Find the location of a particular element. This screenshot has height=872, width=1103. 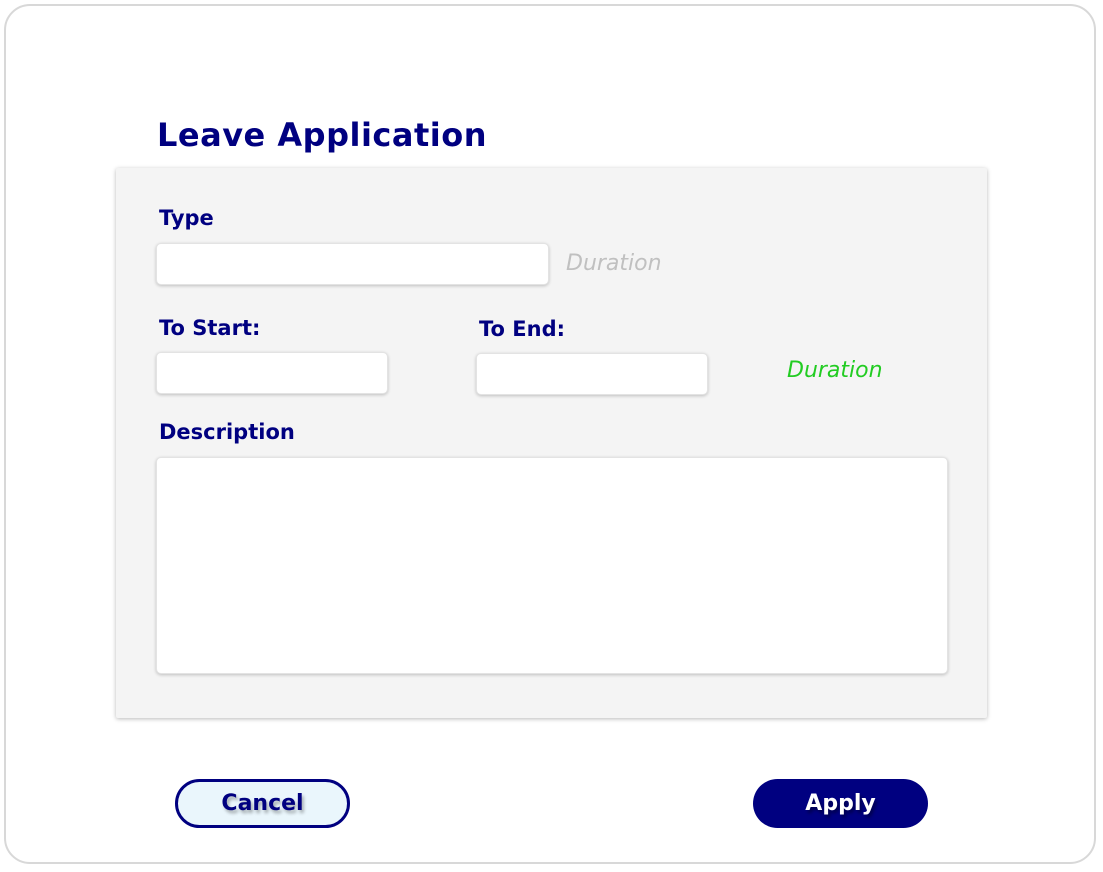

duration-value: Duration is located at coordinates (835, 370).